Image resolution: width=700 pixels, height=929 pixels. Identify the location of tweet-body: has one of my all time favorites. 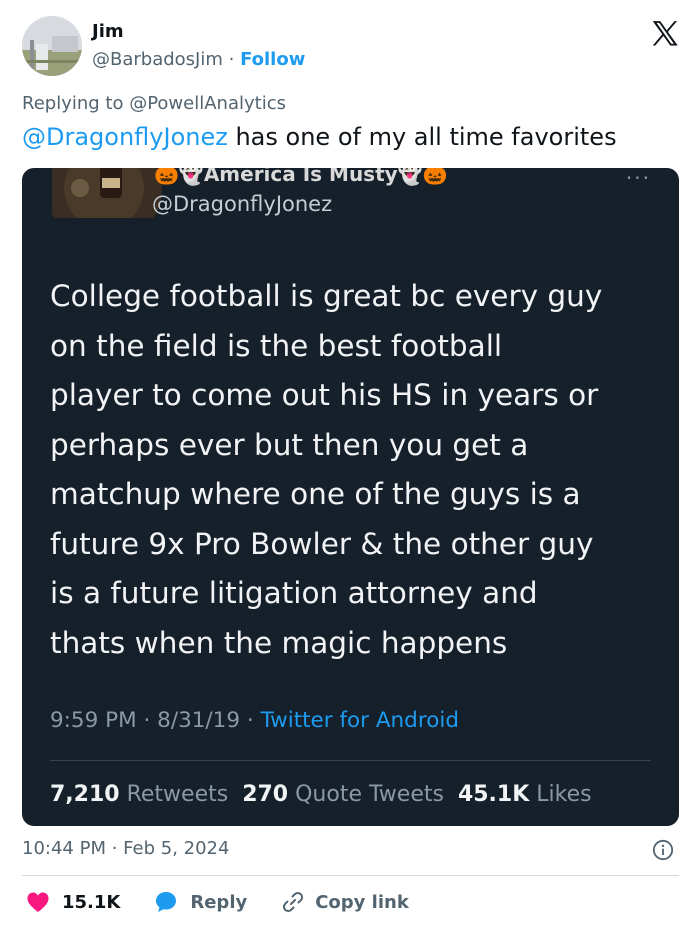
(422, 137).